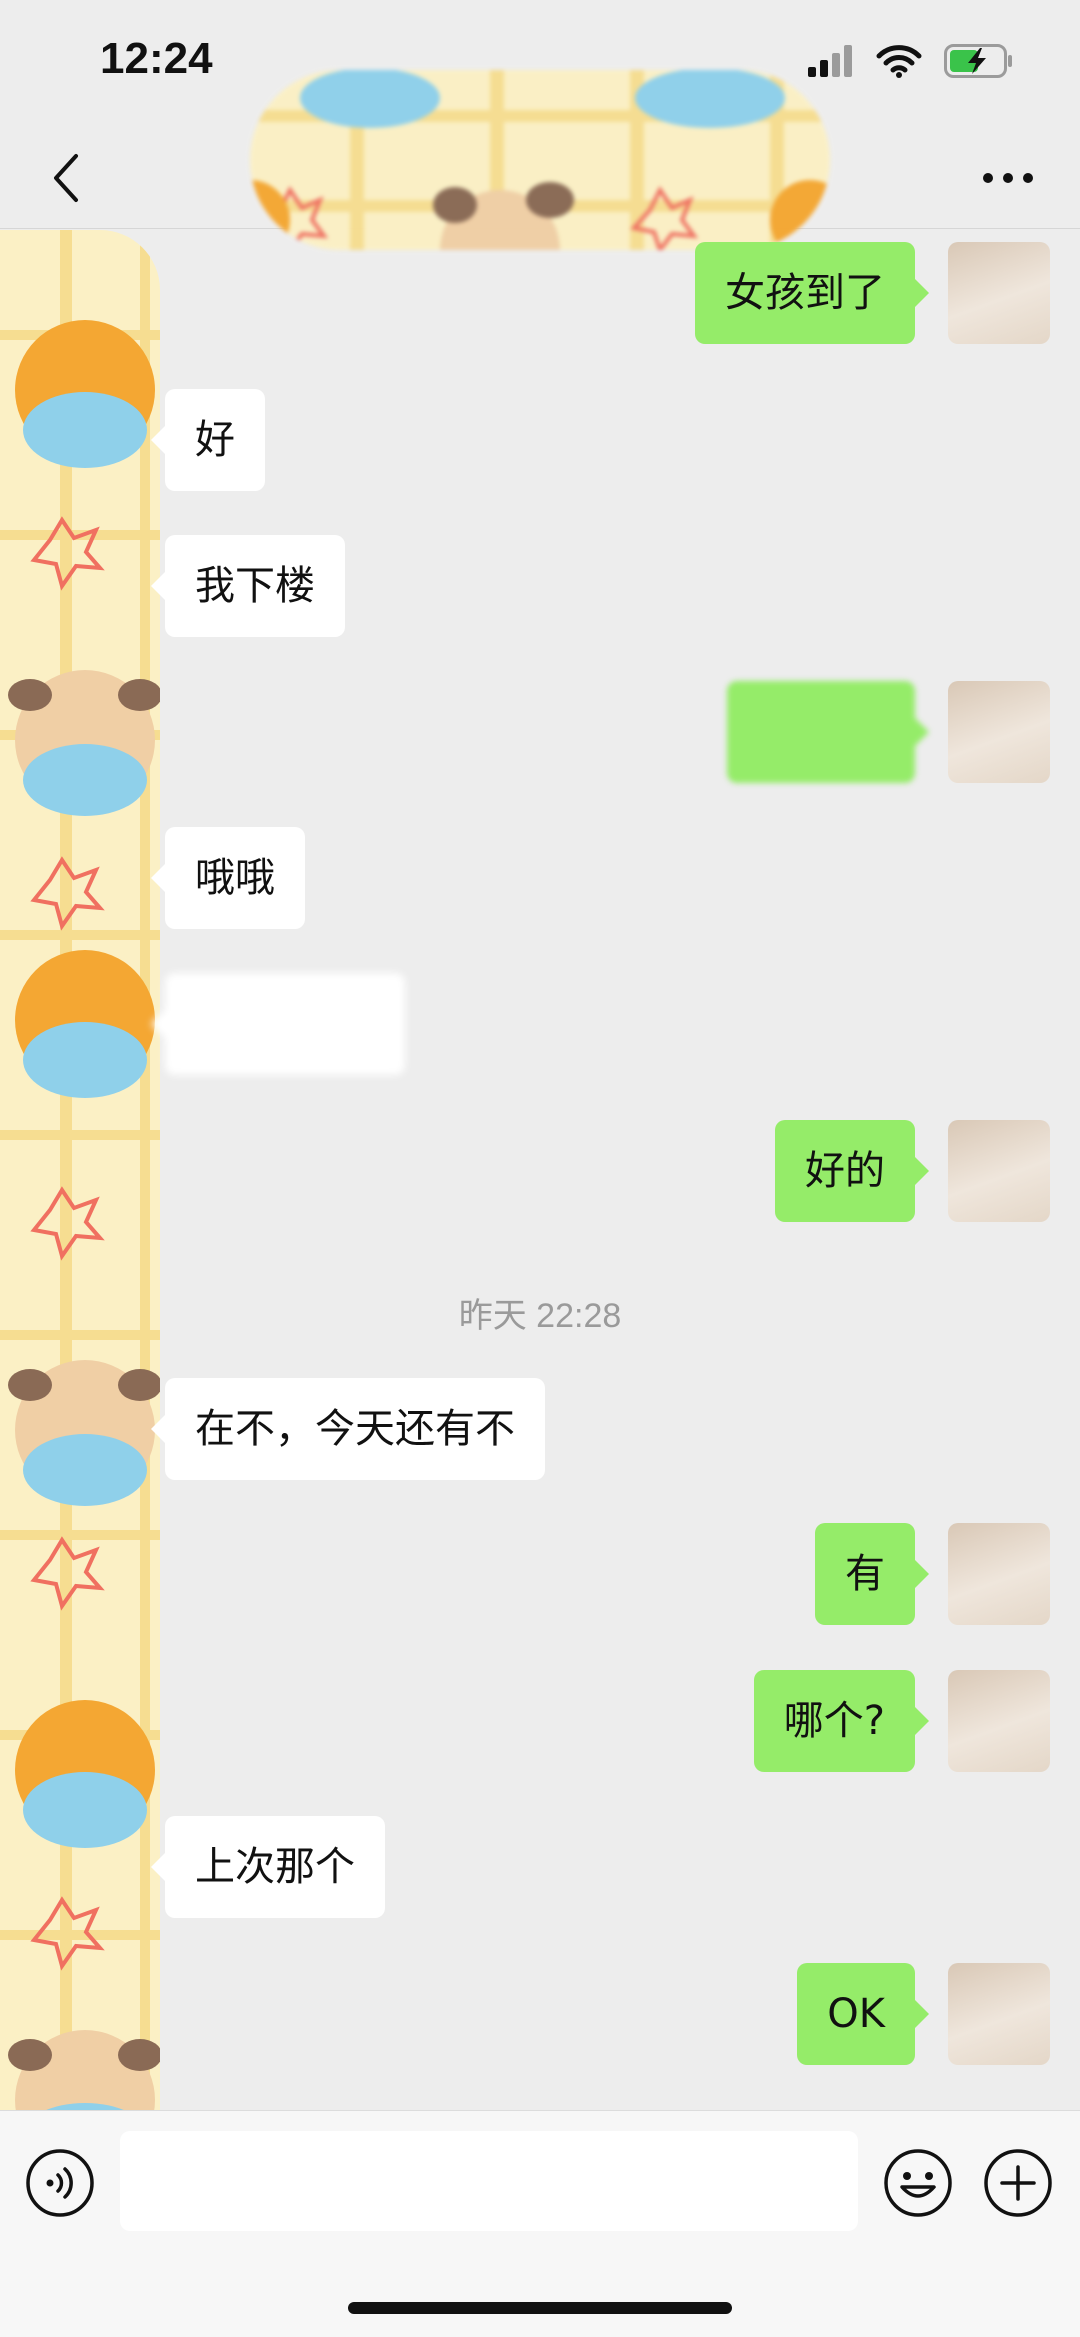 This screenshot has height=2337, width=1080. I want to click on status-icons, so click(911, 61).